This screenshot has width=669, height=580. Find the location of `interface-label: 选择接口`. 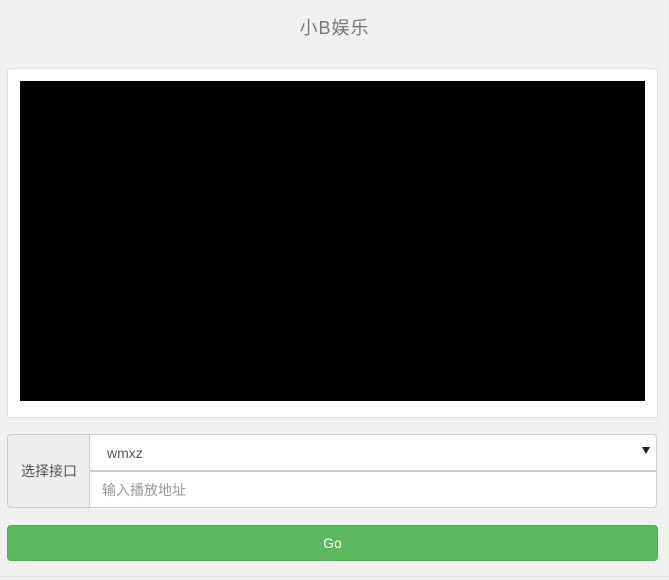

interface-label: 选择接口 is located at coordinates (48, 471).